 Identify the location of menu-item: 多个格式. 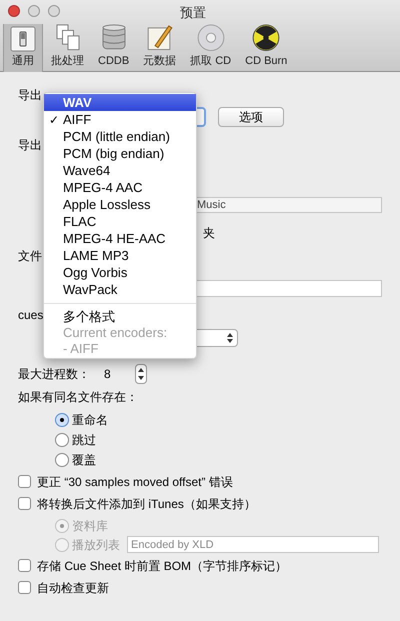
(120, 317).